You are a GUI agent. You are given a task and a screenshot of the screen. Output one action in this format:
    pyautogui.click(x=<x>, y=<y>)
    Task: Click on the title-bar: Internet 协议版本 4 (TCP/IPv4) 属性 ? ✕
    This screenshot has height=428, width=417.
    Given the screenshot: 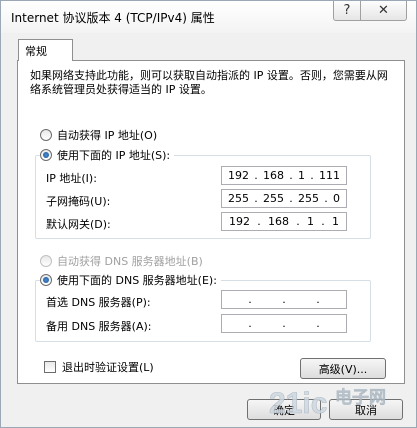 What is the action you would take?
    pyautogui.click(x=208, y=17)
    